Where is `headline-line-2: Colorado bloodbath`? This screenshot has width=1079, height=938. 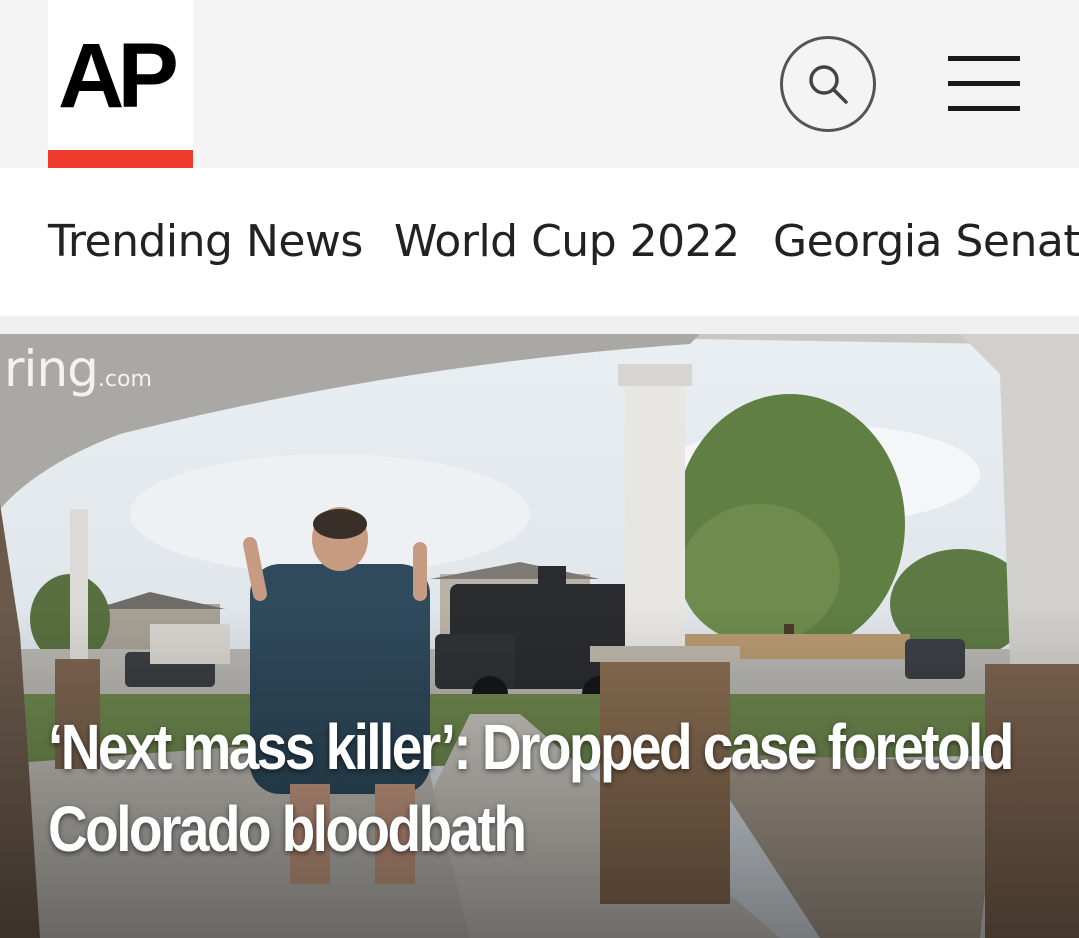
headline-line-2: Colorado bloodbath is located at coordinates (287, 829).